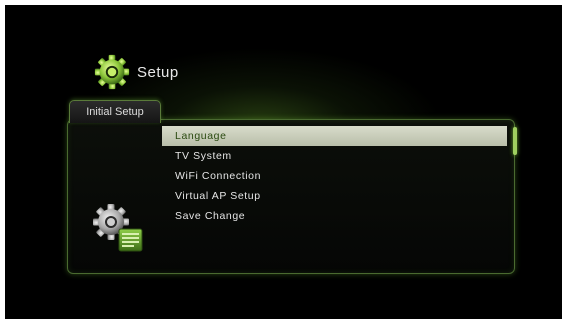  I want to click on page-title: Setup, so click(158, 72).